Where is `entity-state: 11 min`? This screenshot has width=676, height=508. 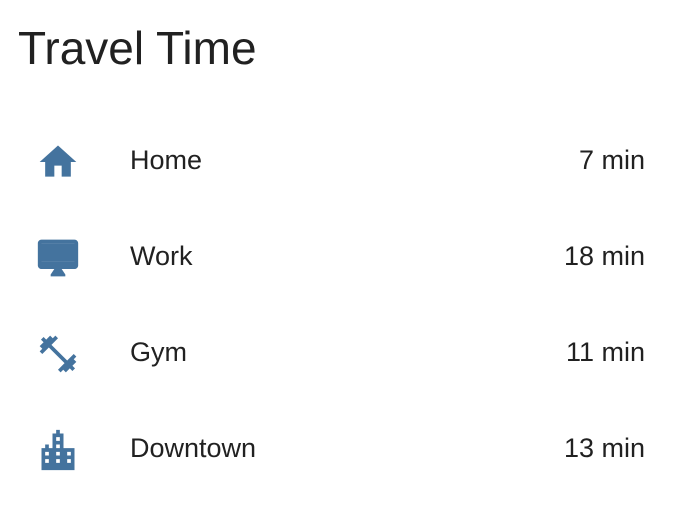 entity-state: 11 min is located at coordinates (605, 352).